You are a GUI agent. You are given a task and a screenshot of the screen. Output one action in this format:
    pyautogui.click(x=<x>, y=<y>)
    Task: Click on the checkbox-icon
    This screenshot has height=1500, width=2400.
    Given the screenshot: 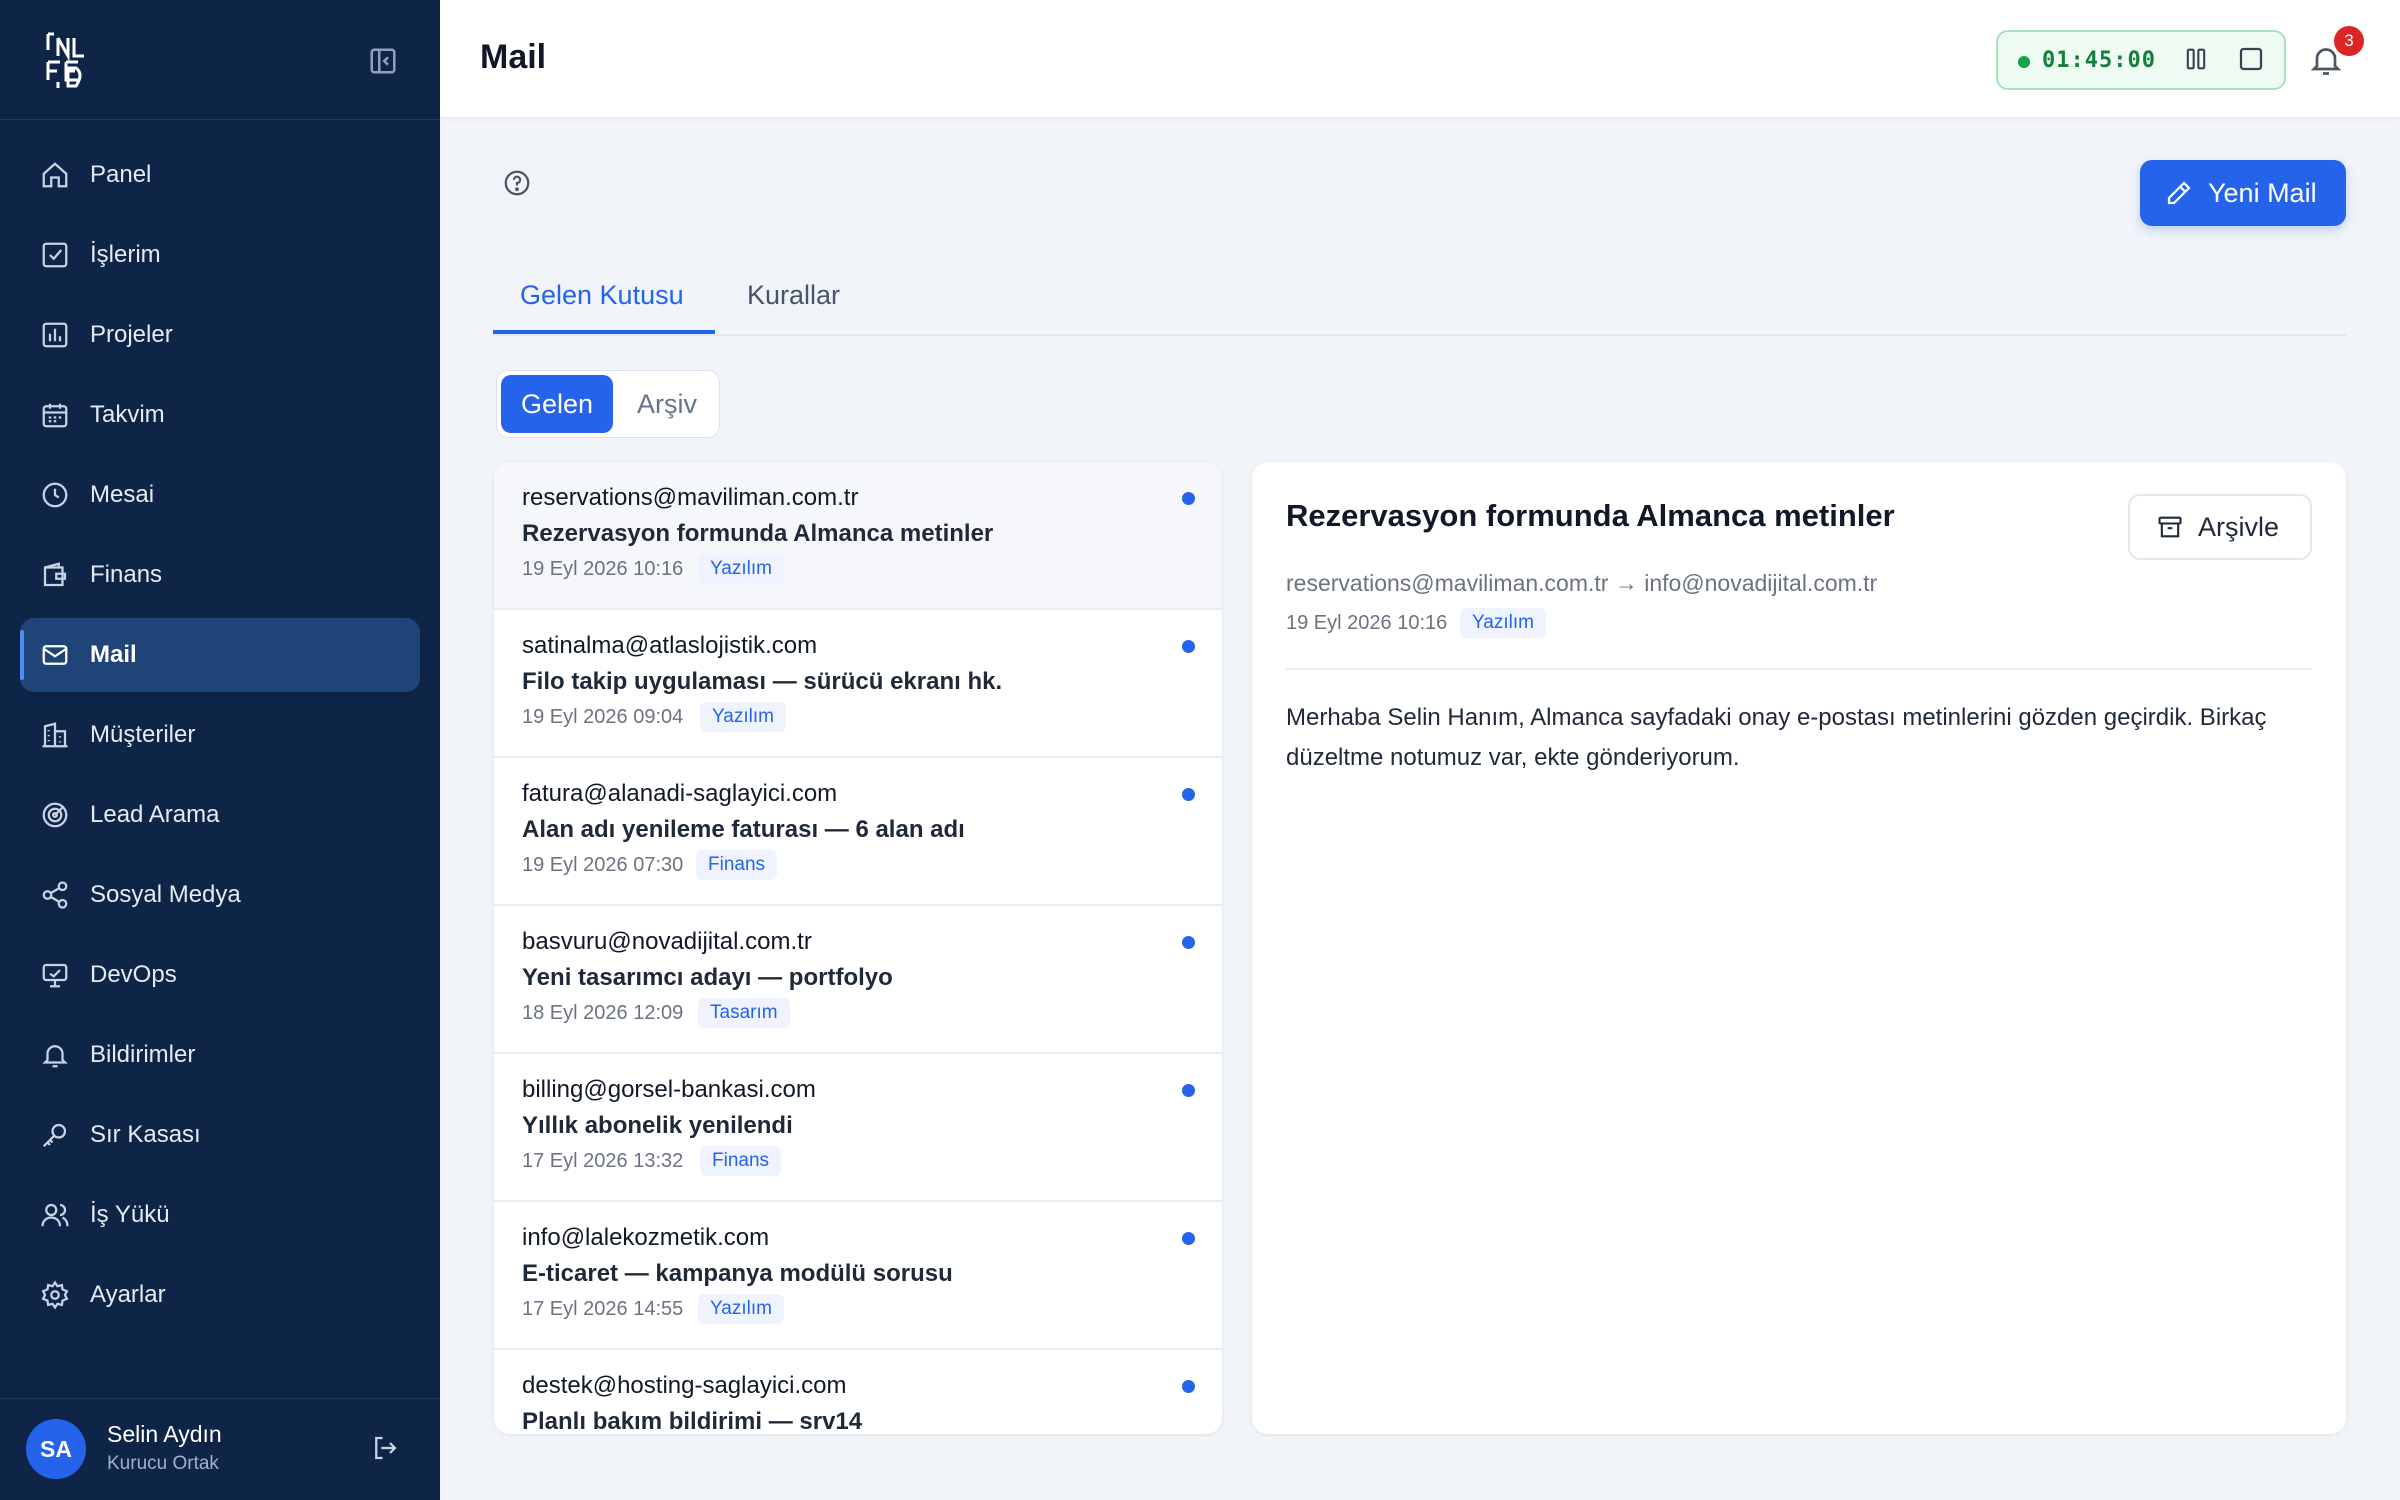 What is the action you would take?
    pyautogui.click(x=55, y=255)
    